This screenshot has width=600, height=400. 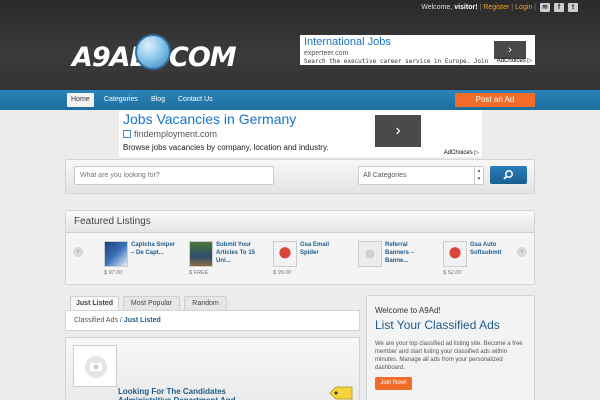 I want to click on nav-categories: Categories, so click(x=121, y=100).